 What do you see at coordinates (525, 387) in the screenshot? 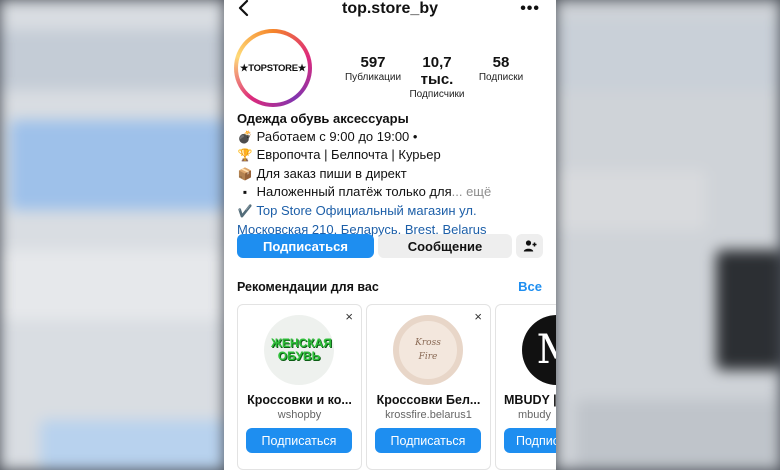
I see `recommendation-card: M MBUDY | mbudy Подписаться` at bounding box center [525, 387].